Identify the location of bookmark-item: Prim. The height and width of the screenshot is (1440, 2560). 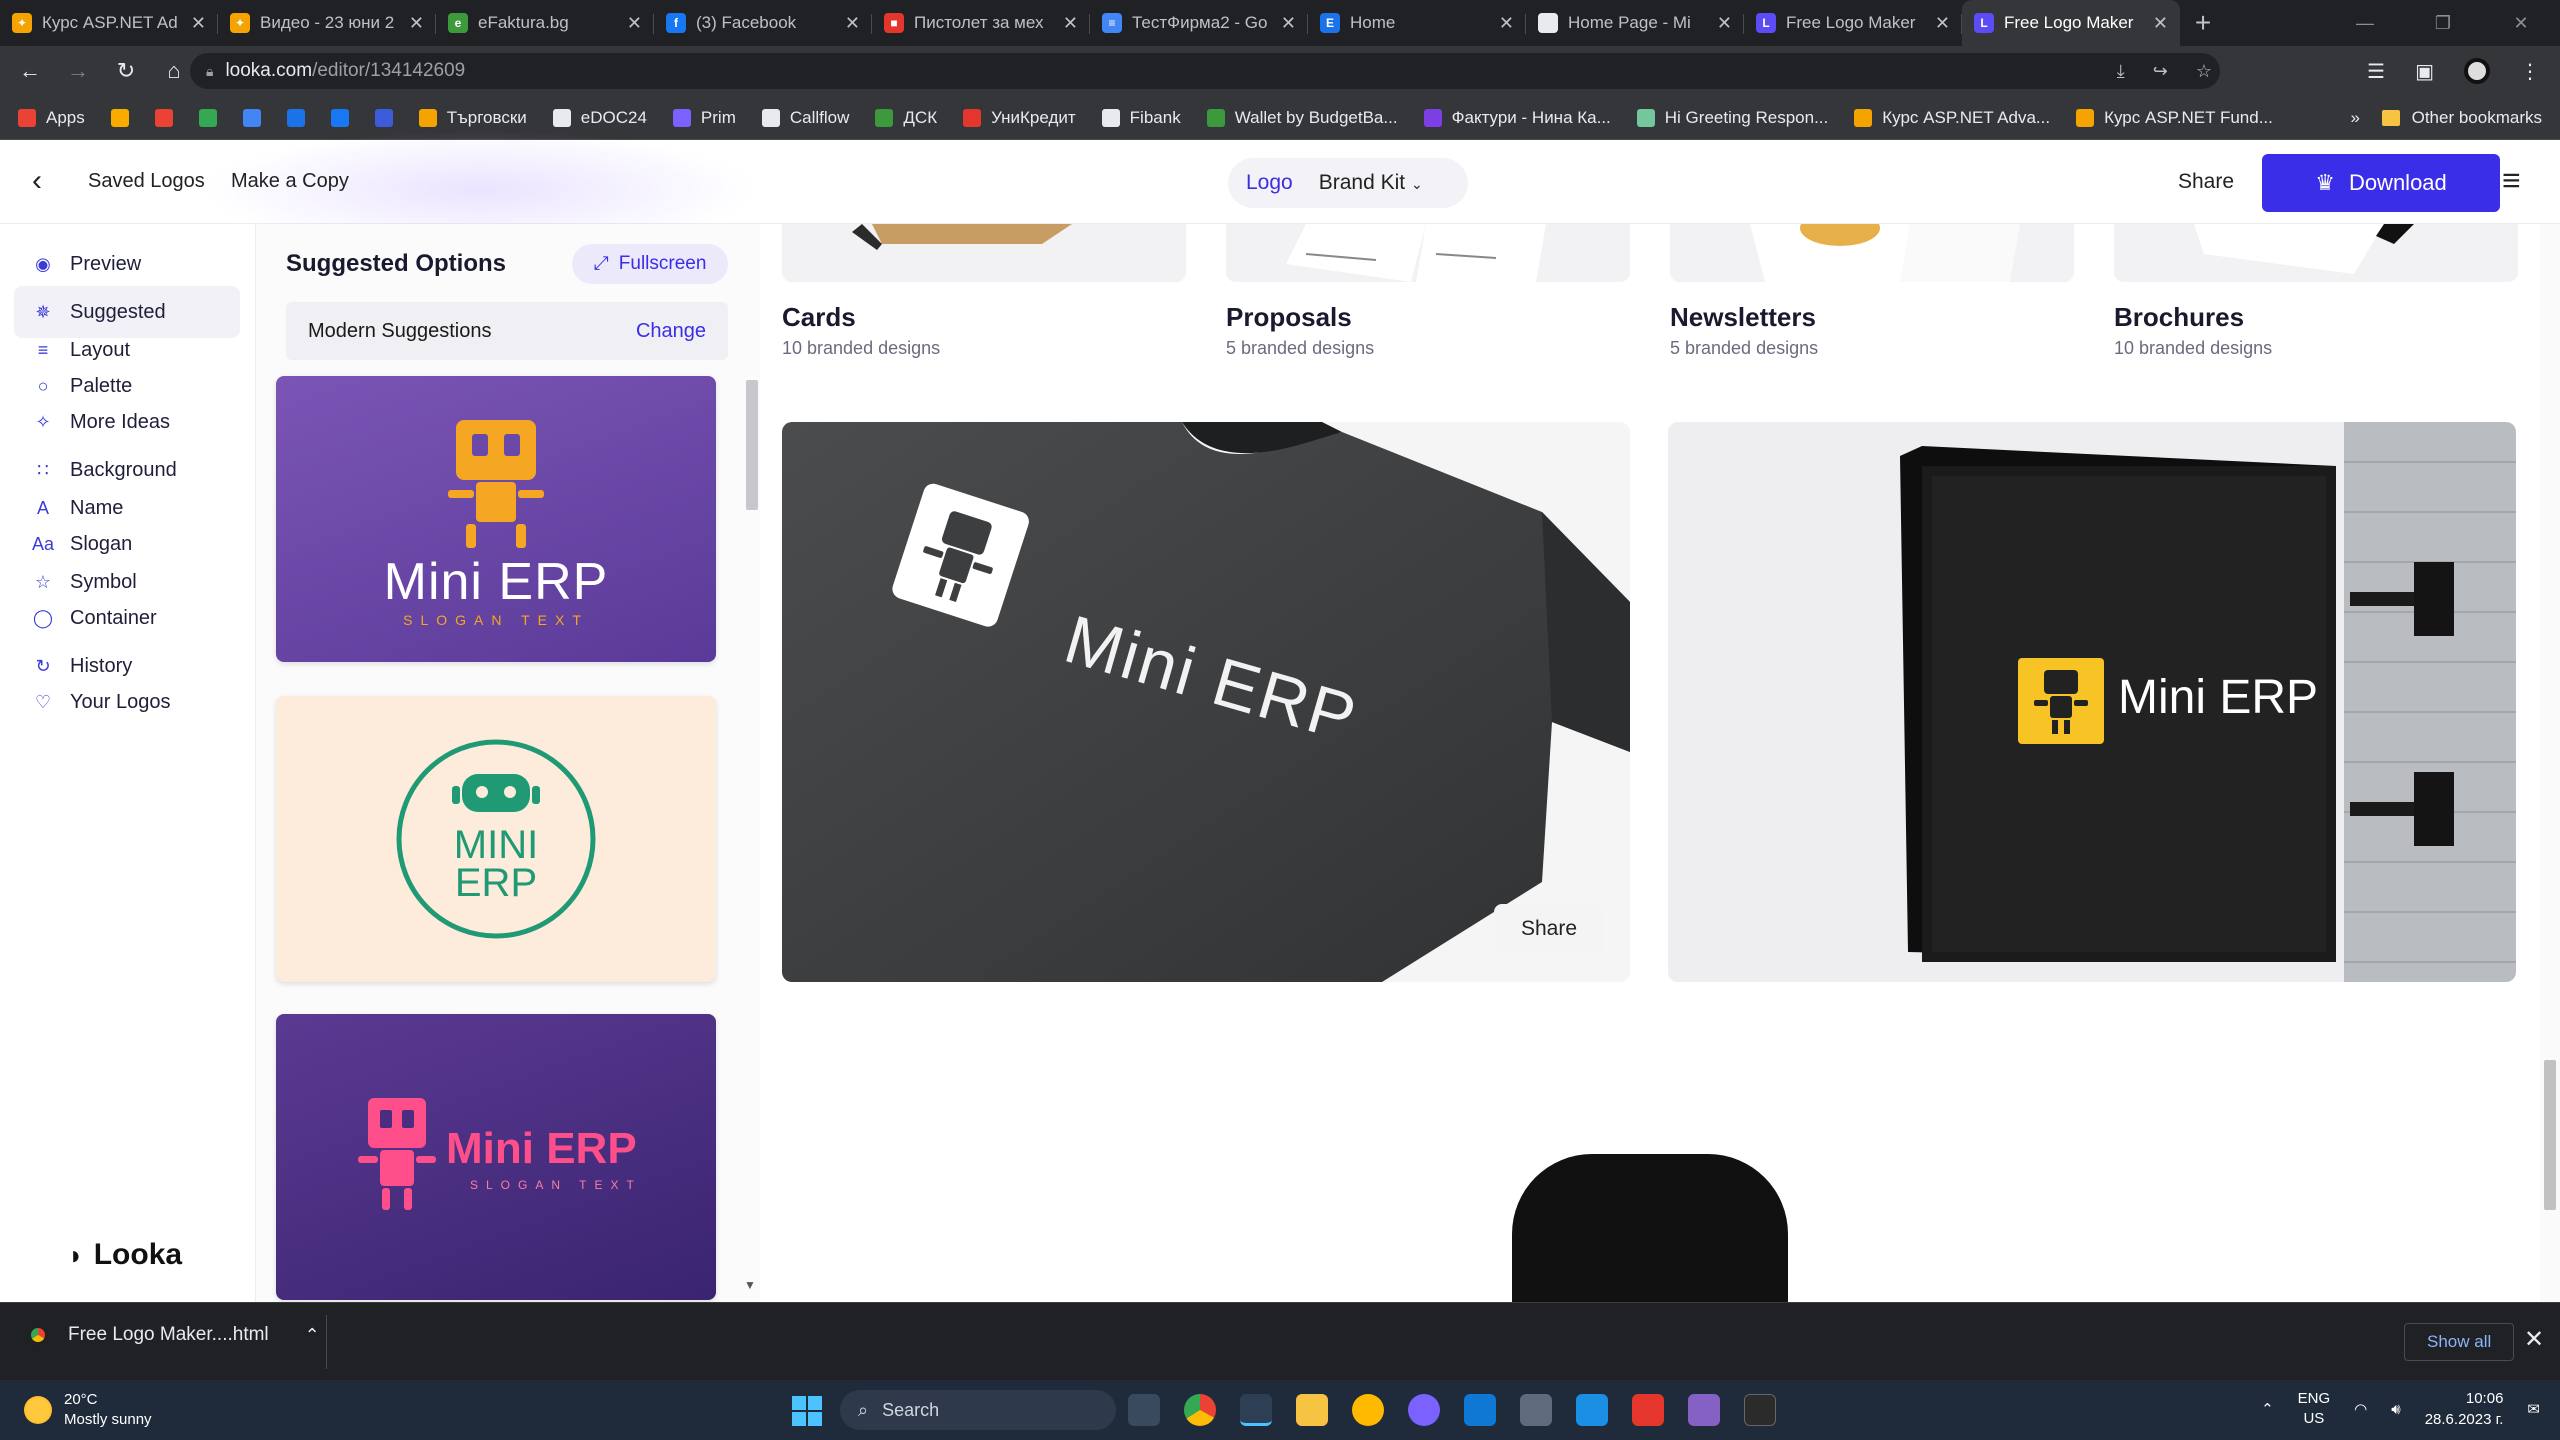
(704, 118).